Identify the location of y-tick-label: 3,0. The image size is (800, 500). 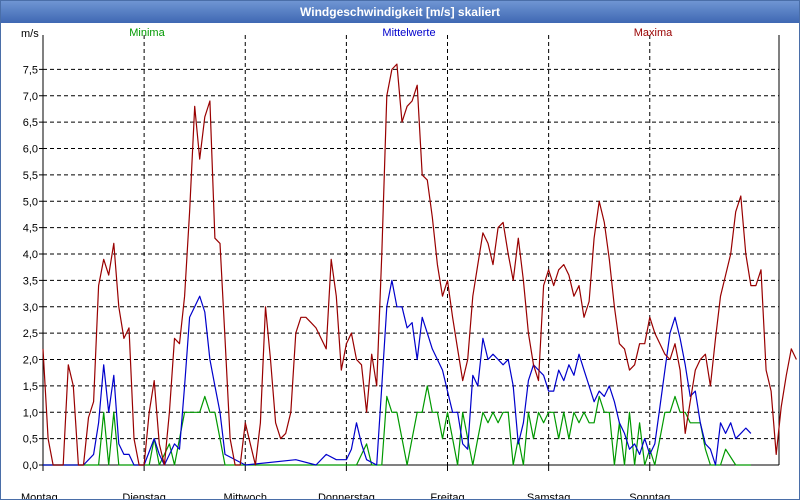
(30, 308).